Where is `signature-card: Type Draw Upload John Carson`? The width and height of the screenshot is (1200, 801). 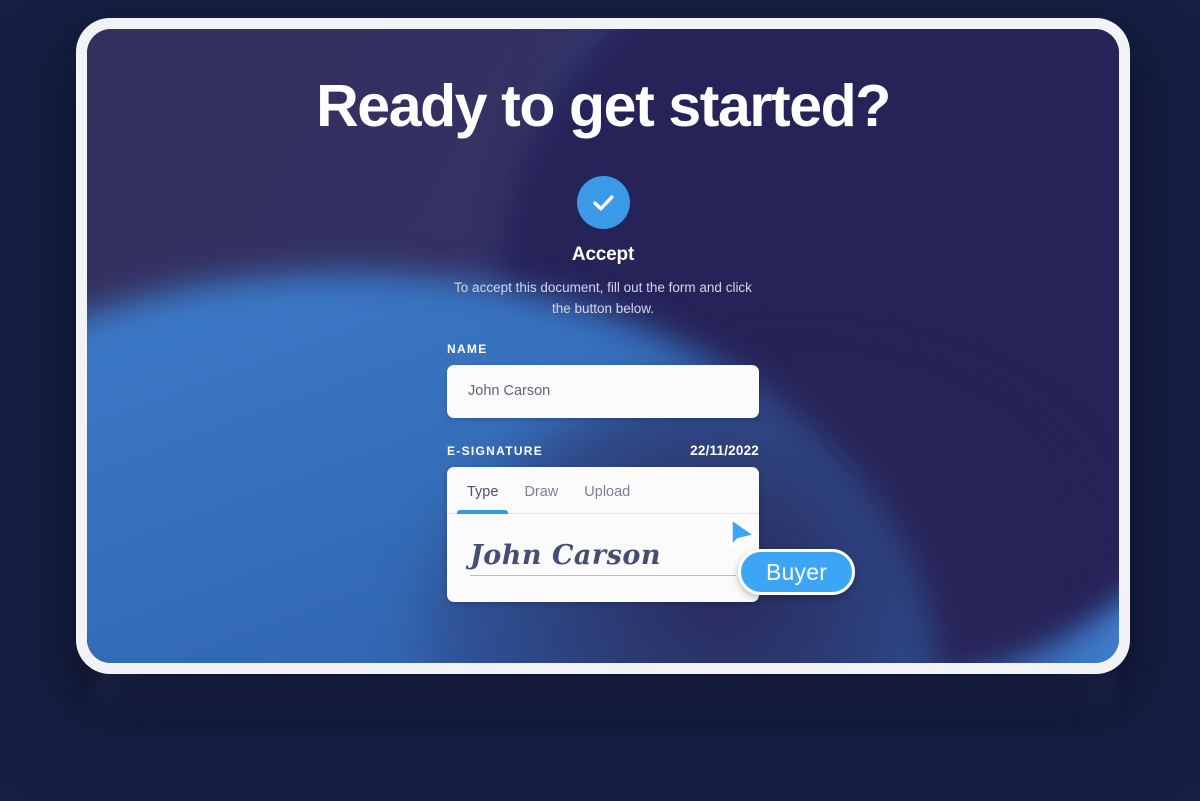
signature-card: Type Draw Upload John Carson is located at coordinates (603, 534).